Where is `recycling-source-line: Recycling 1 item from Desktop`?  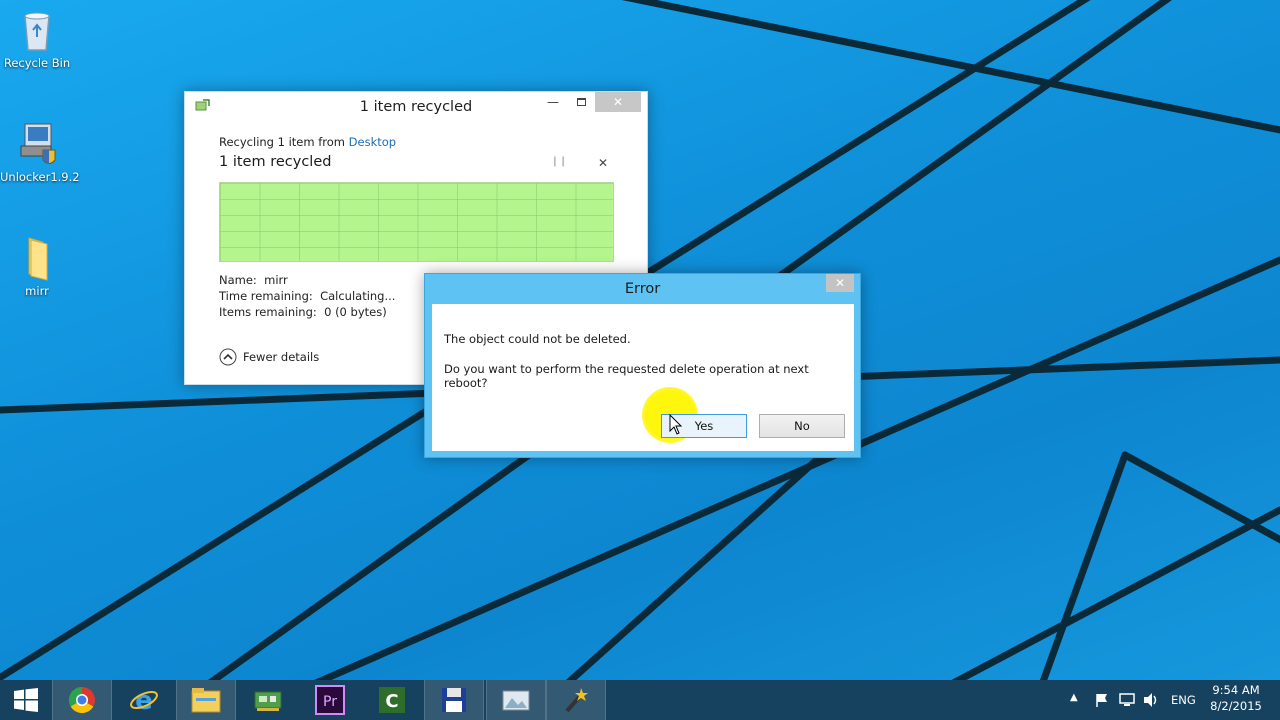
recycling-source-line: Recycling 1 item from Desktop is located at coordinates (307, 142).